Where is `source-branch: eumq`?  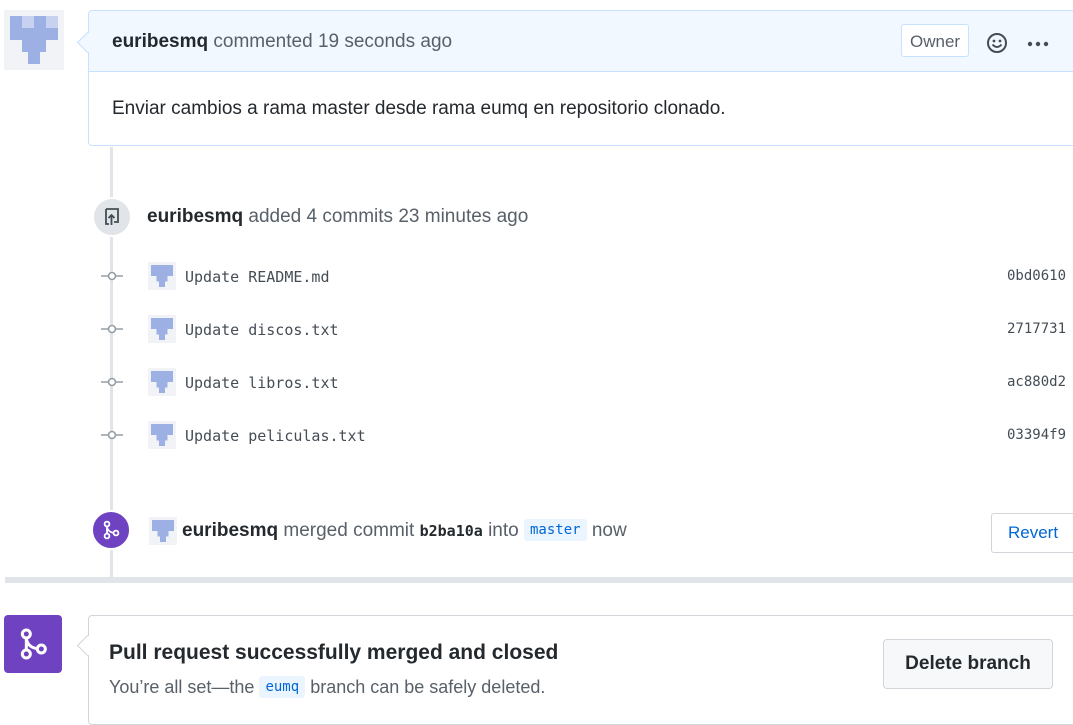 source-branch: eumq is located at coordinates (282, 687).